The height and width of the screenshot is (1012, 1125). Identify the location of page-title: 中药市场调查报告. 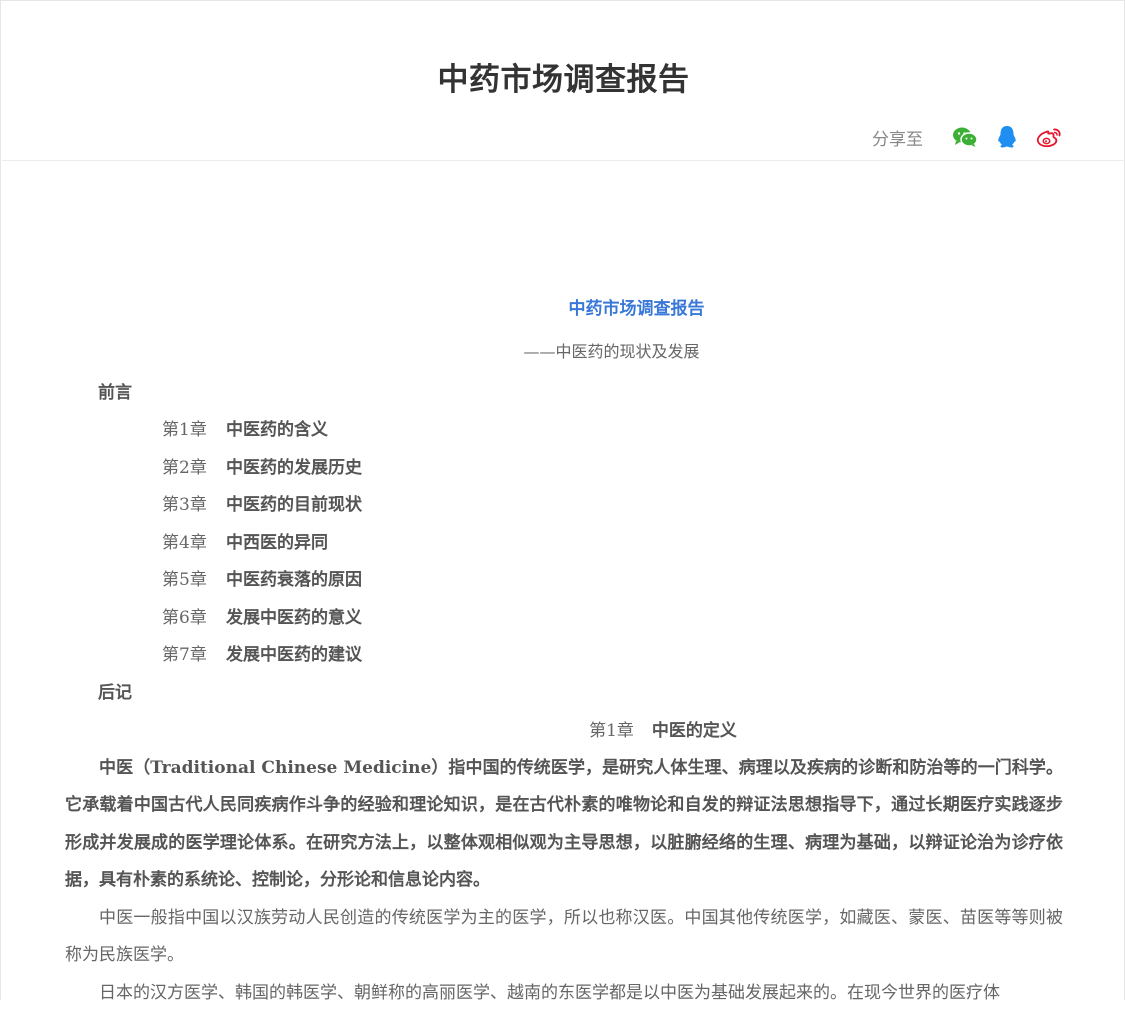
(563, 76).